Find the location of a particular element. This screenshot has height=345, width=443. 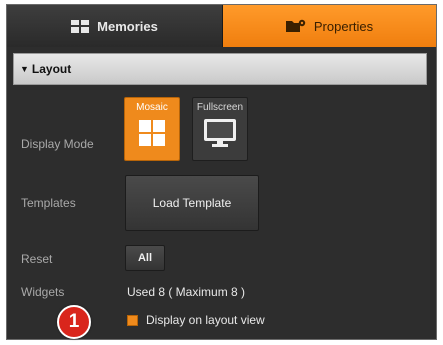

tab-memories-label: Memories is located at coordinates (127, 26).